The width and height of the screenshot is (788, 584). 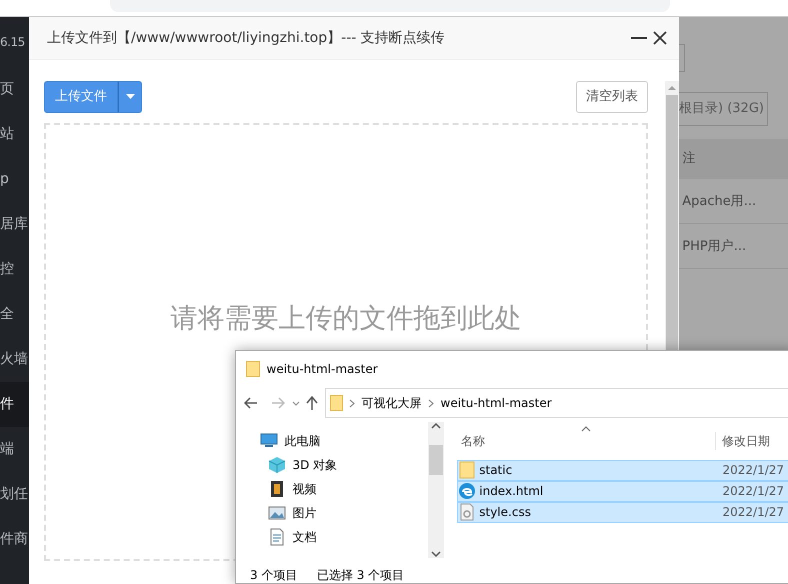 What do you see at coordinates (14, 359) in the screenshot?
I see `sidebar-item: 火墙` at bounding box center [14, 359].